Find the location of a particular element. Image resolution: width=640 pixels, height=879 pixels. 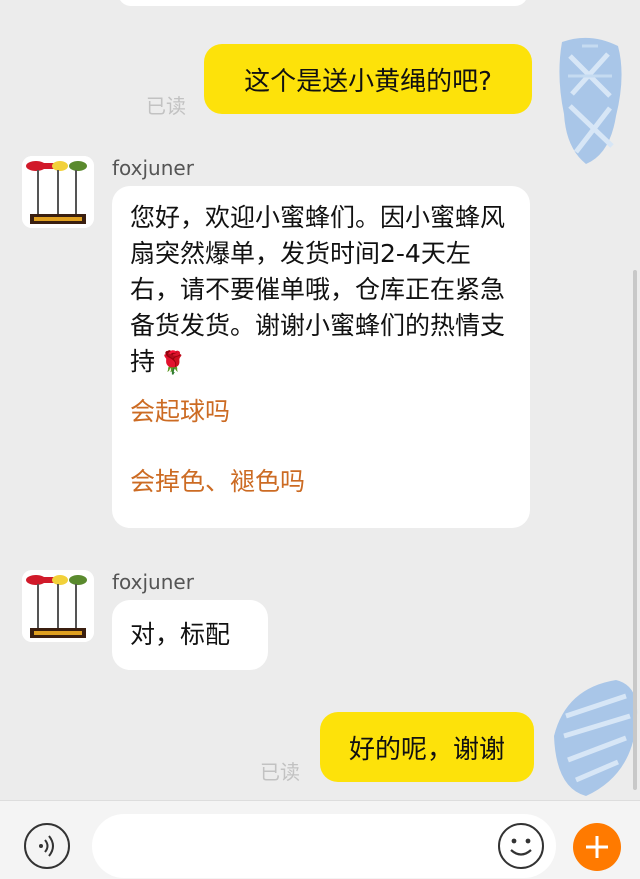

outgoing-message-bubble: 这个是送小黄绳的吧? is located at coordinates (368, 79).